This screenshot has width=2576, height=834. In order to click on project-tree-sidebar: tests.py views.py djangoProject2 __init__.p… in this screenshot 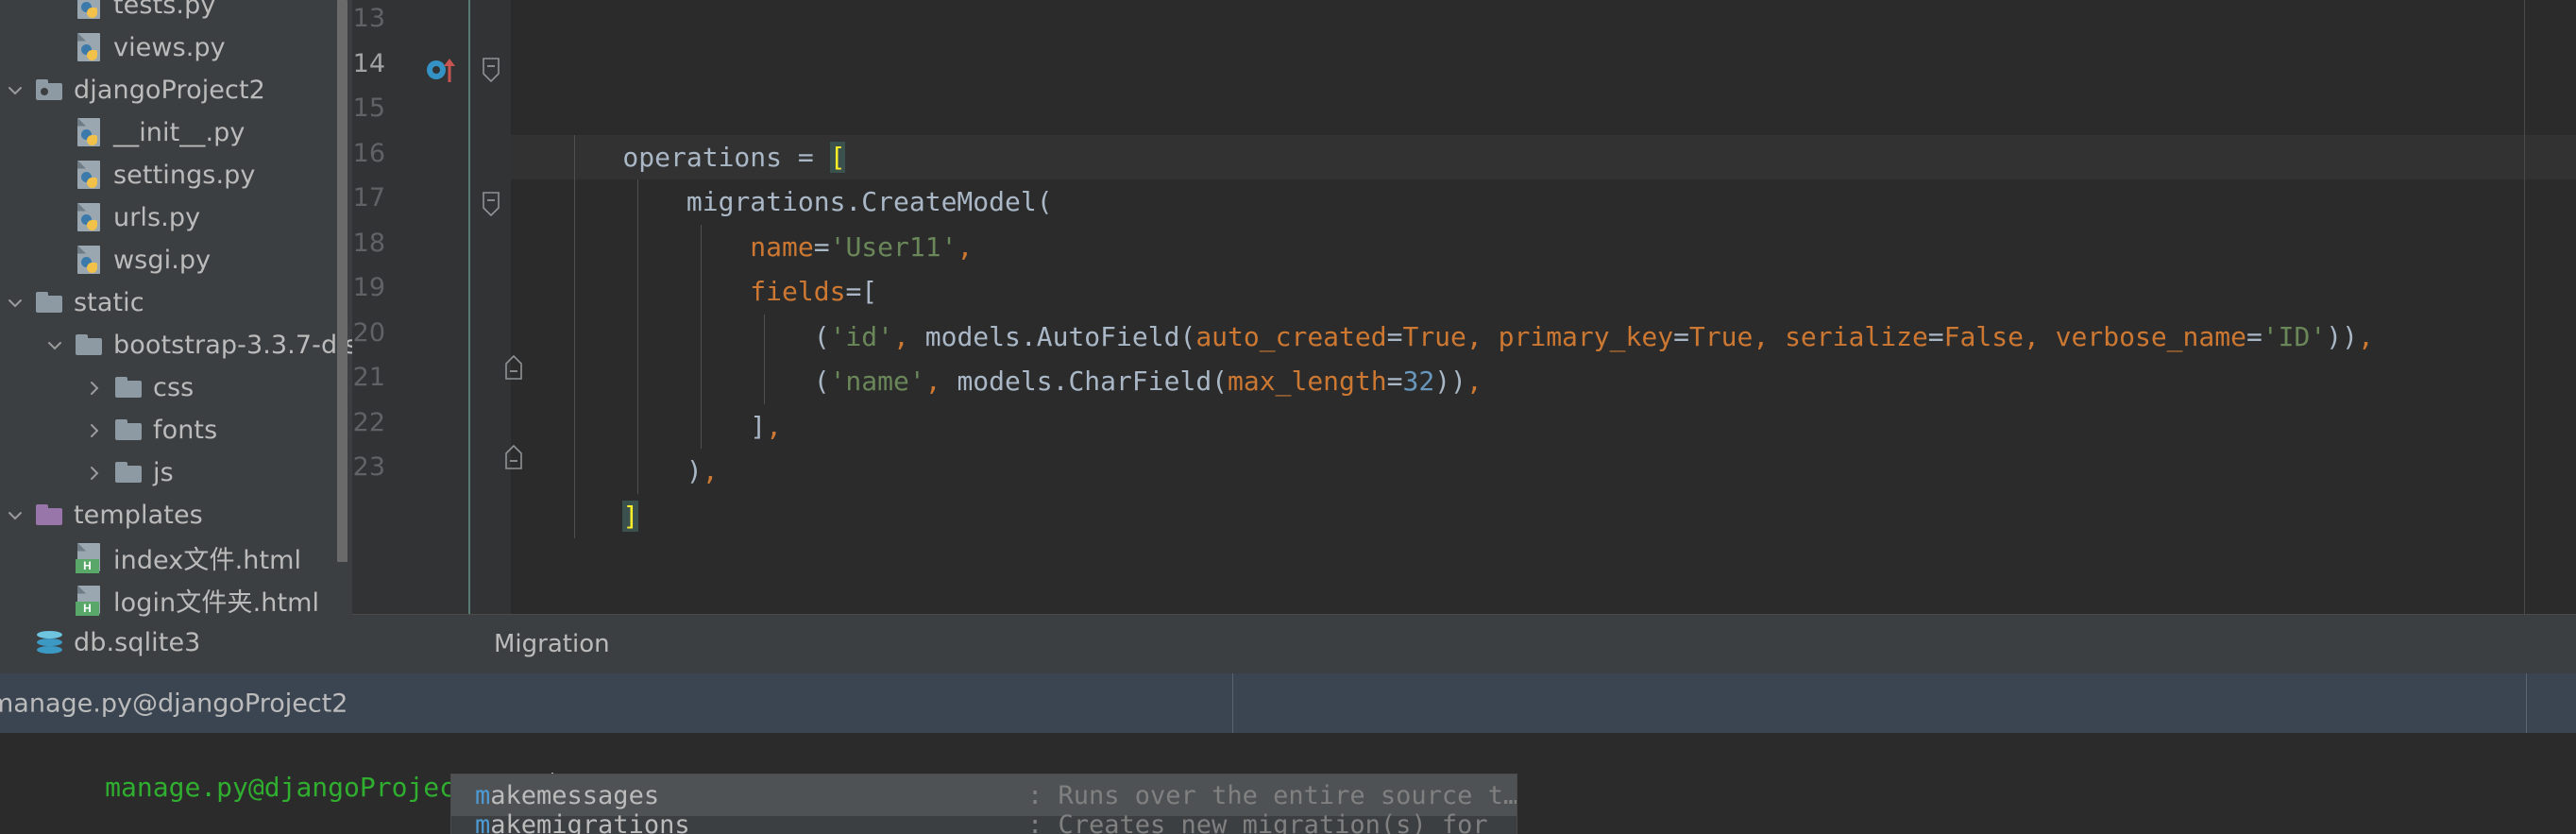, I will do `click(176, 336)`.